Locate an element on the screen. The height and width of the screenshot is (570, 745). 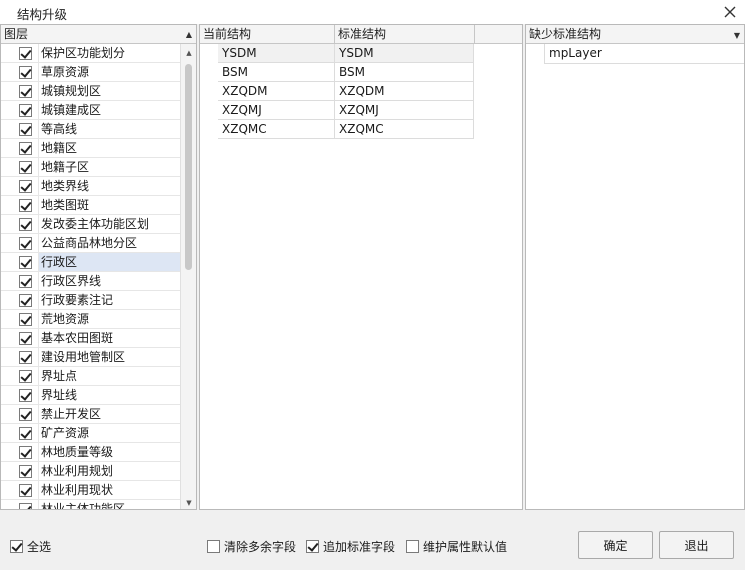
layer-row: 荒地资源 is located at coordinates (91, 319).